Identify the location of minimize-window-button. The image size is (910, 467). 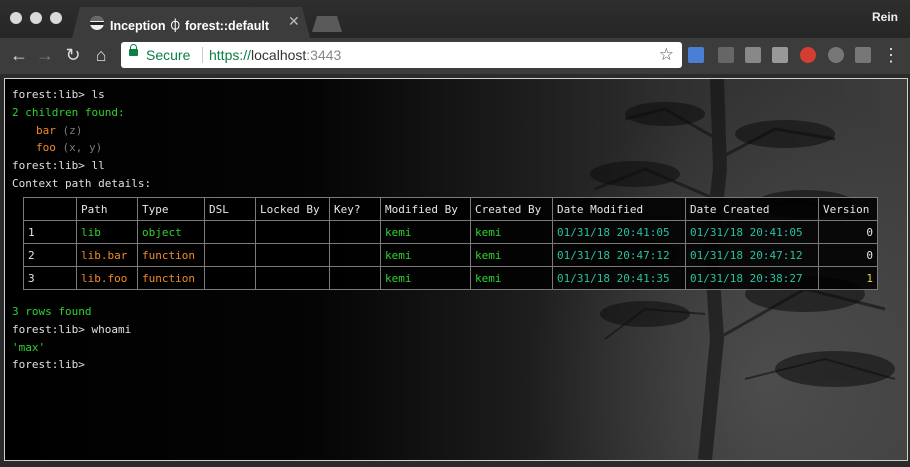
(36, 18).